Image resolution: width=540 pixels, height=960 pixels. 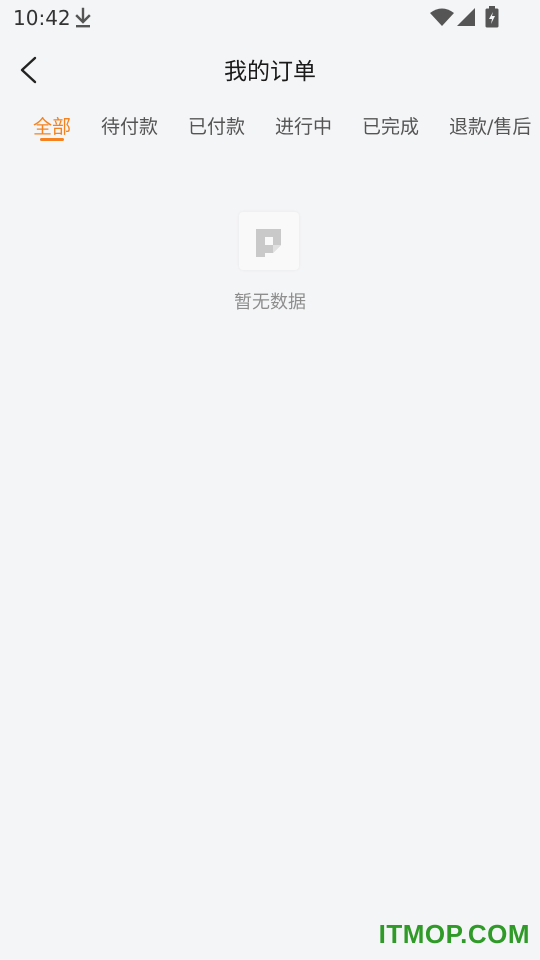 I want to click on download-icon, so click(x=83, y=18).